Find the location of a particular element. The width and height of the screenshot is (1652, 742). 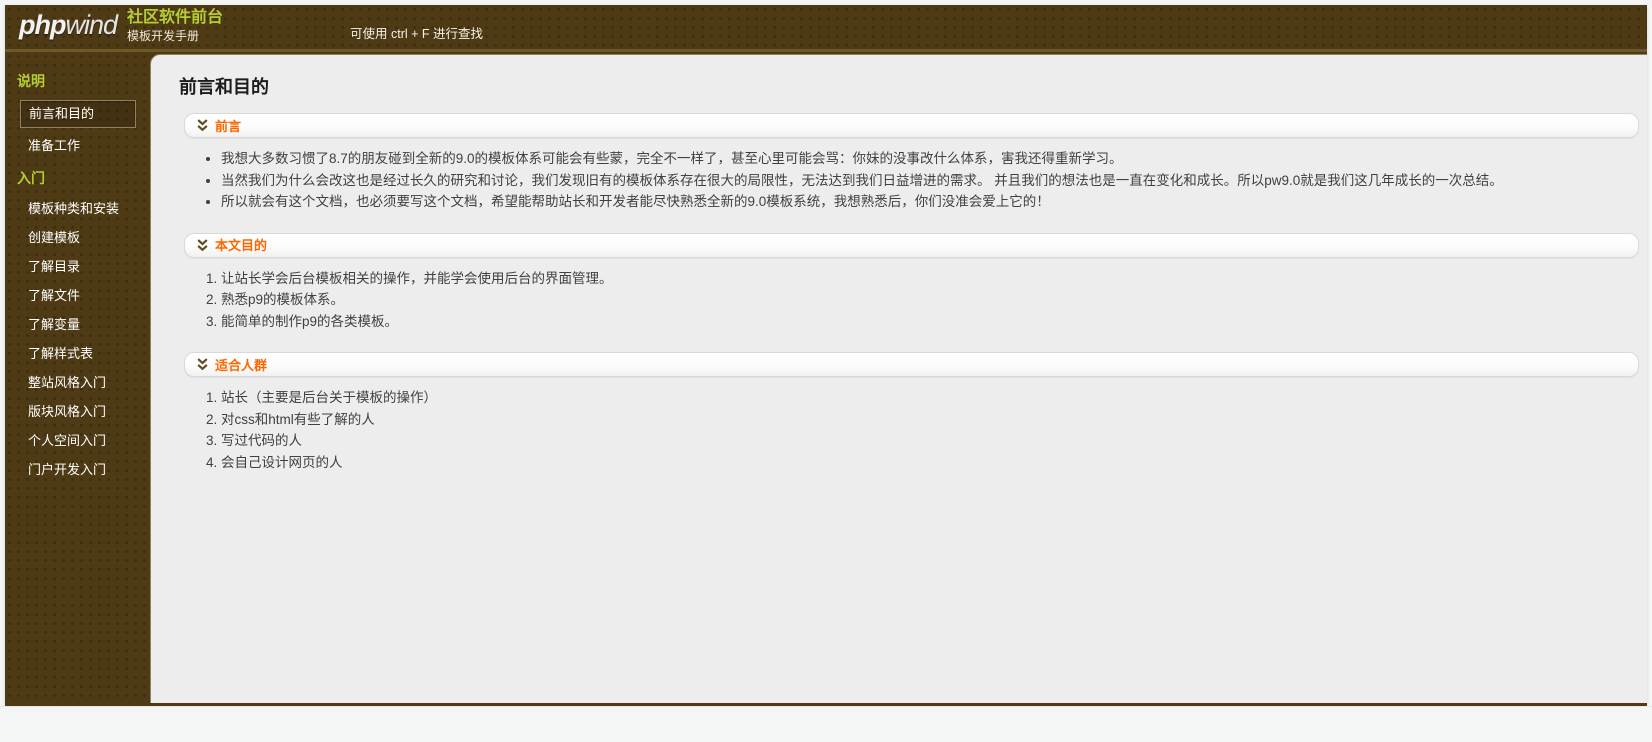

list-item: 站长（主要是后台关于模板的操作） is located at coordinates (930, 398).